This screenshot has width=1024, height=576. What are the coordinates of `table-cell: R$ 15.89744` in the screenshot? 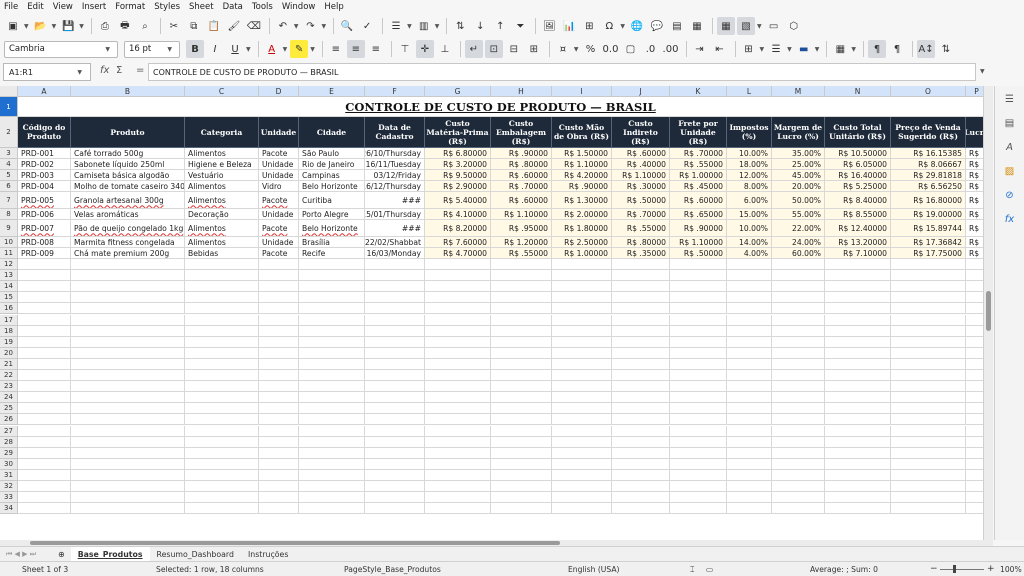 It's located at (928, 228).